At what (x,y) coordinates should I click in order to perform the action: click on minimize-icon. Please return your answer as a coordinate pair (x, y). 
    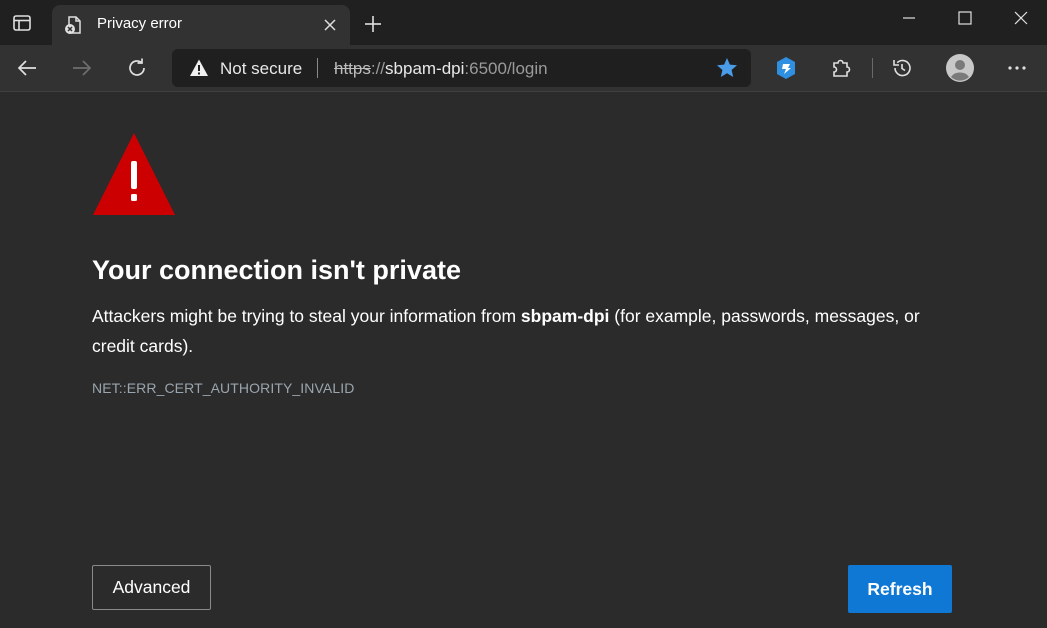
    Looking at the image, I should click on (909, 18).